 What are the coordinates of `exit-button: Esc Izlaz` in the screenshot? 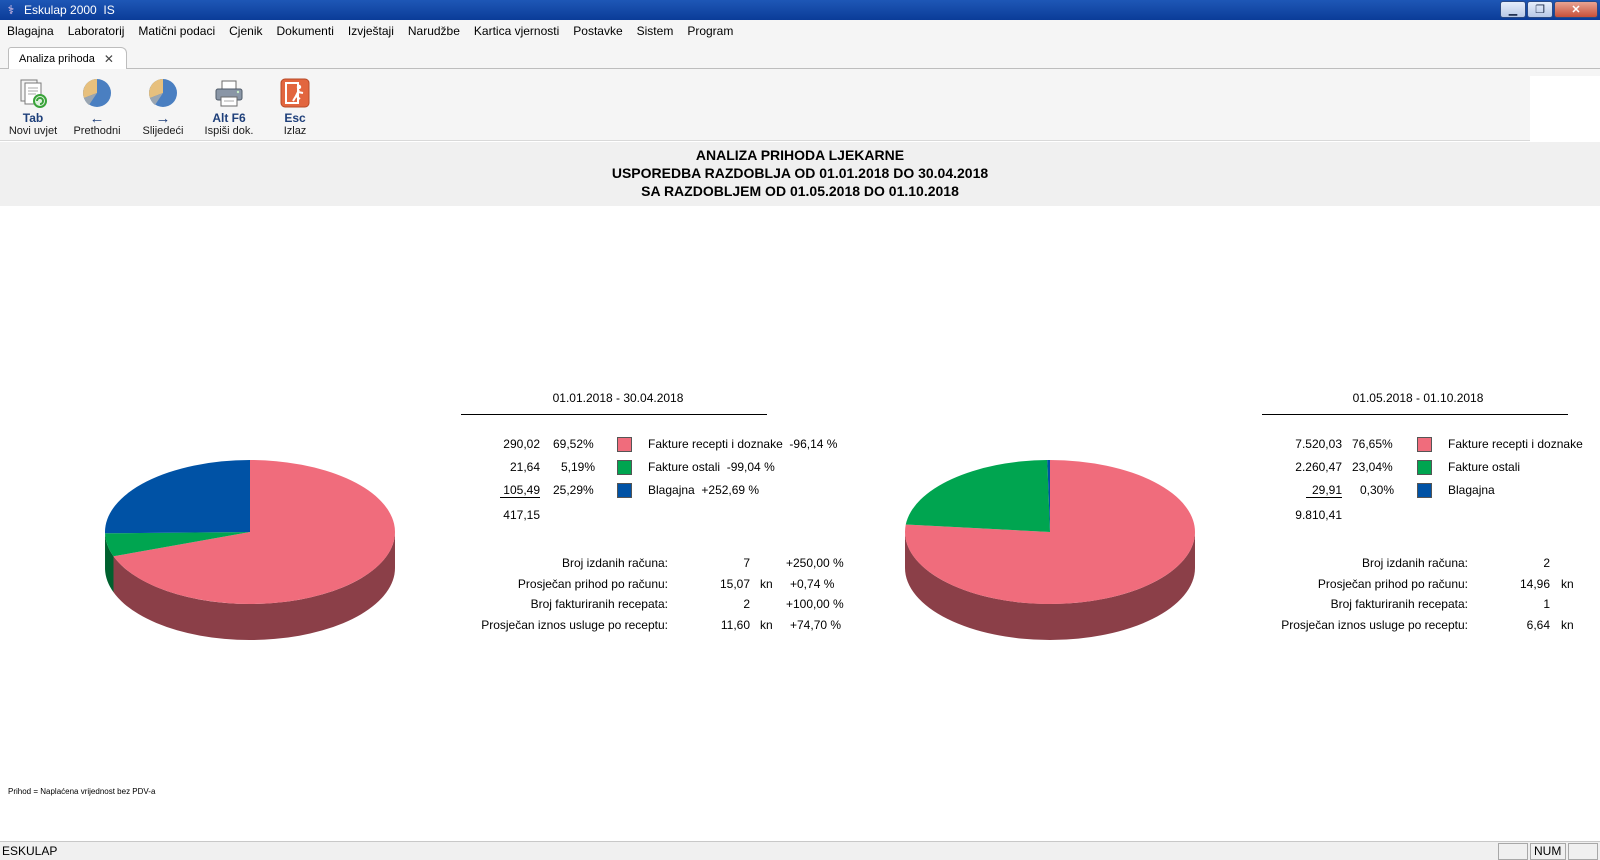 It's located at (295, 107).